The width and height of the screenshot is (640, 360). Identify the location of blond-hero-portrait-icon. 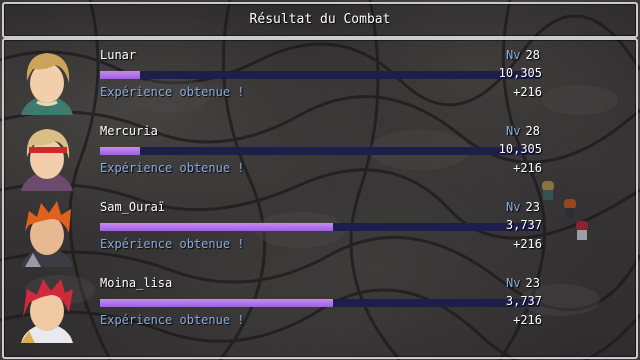
(47, 84).